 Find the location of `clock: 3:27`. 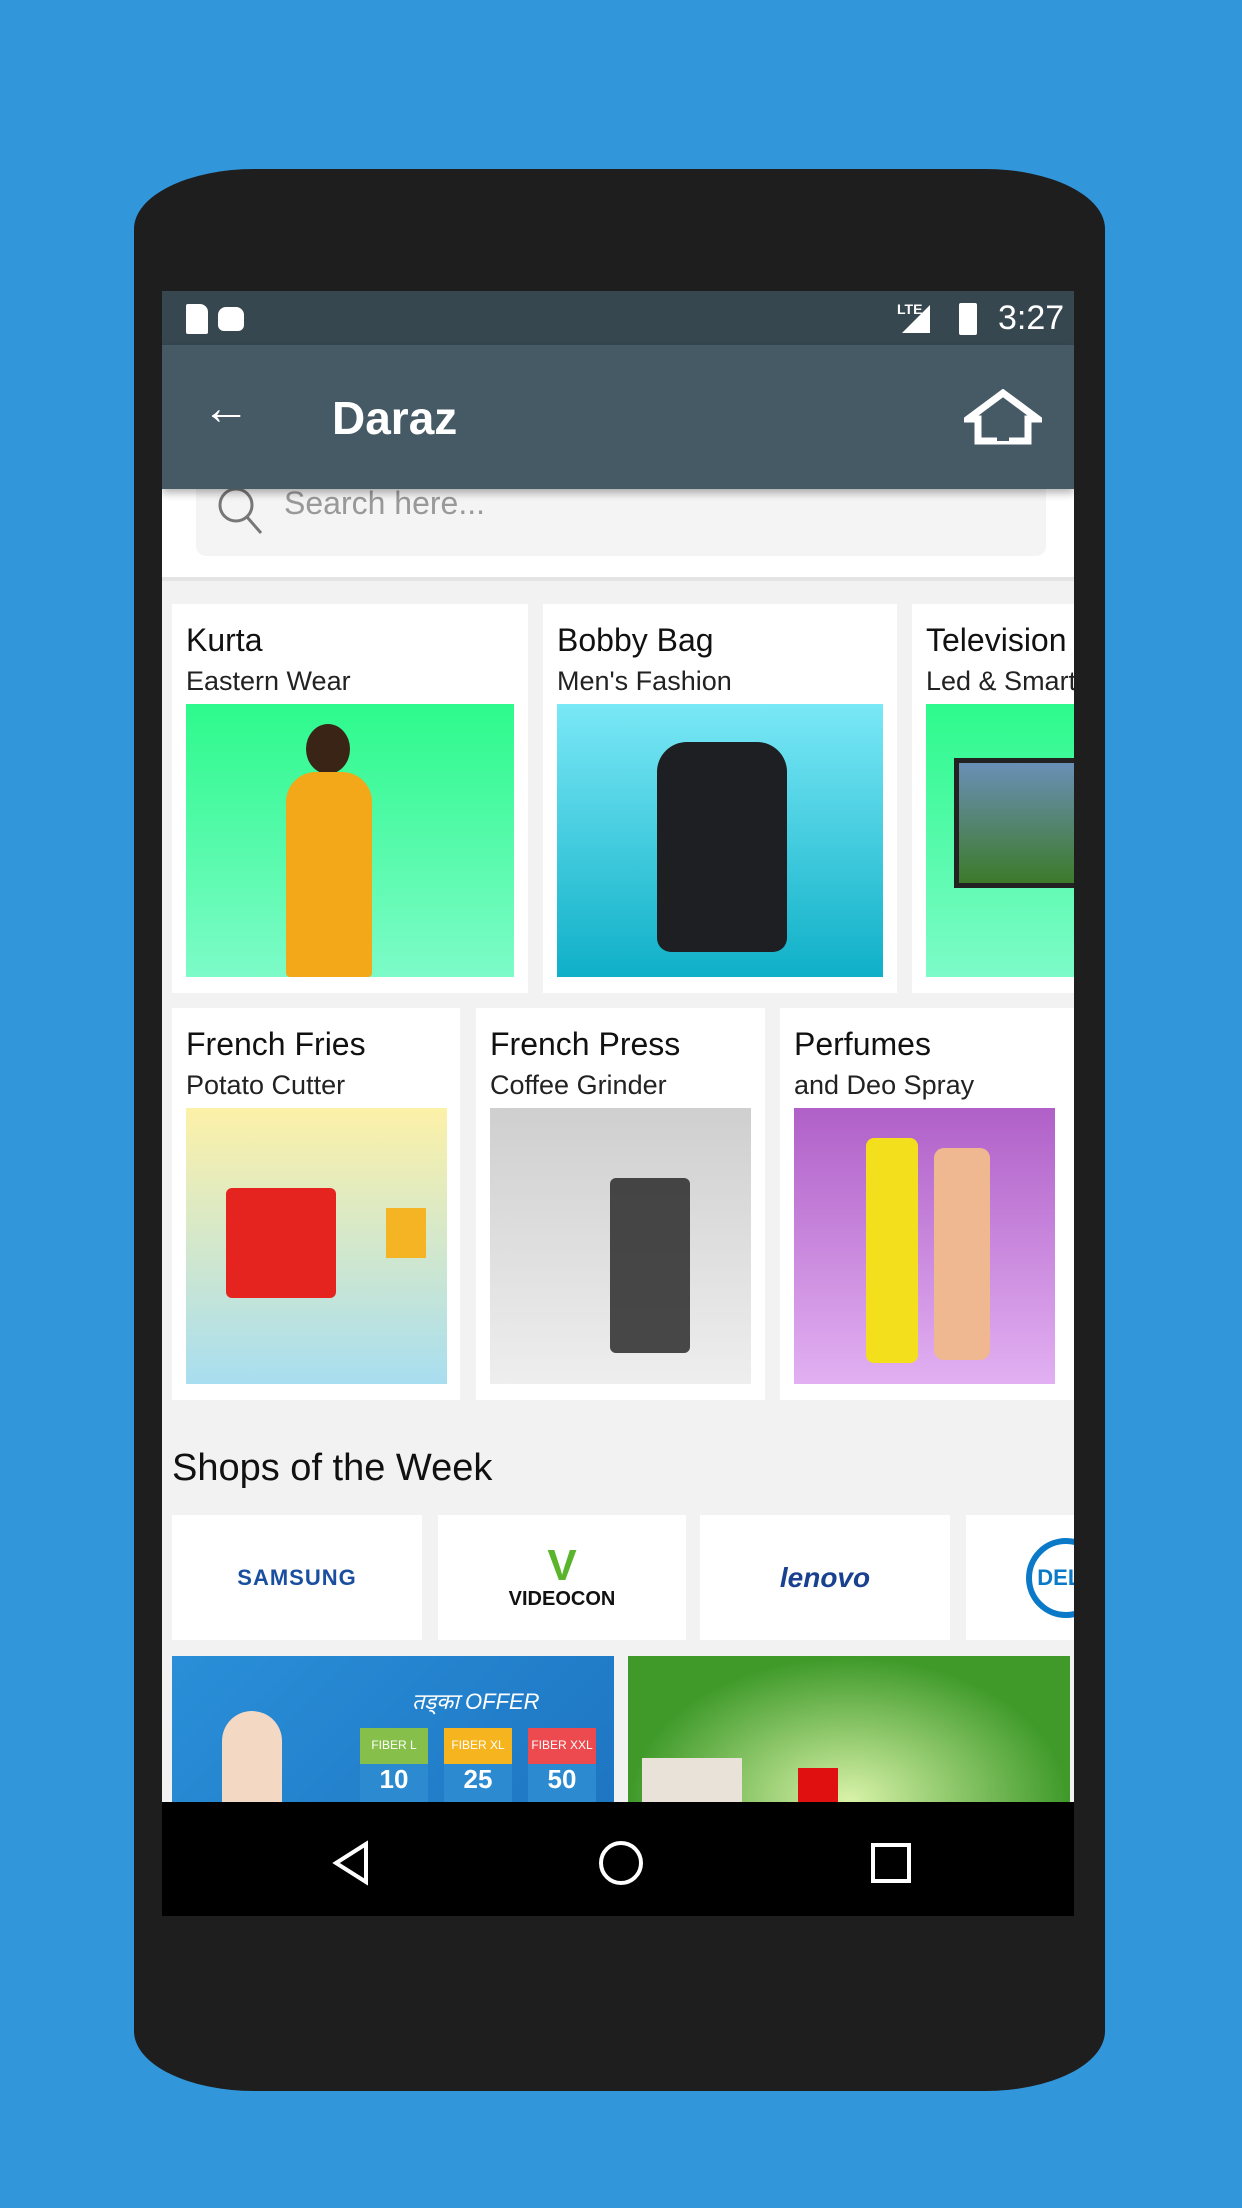

clock: 3:27 is located at coordinates (1031, 318).